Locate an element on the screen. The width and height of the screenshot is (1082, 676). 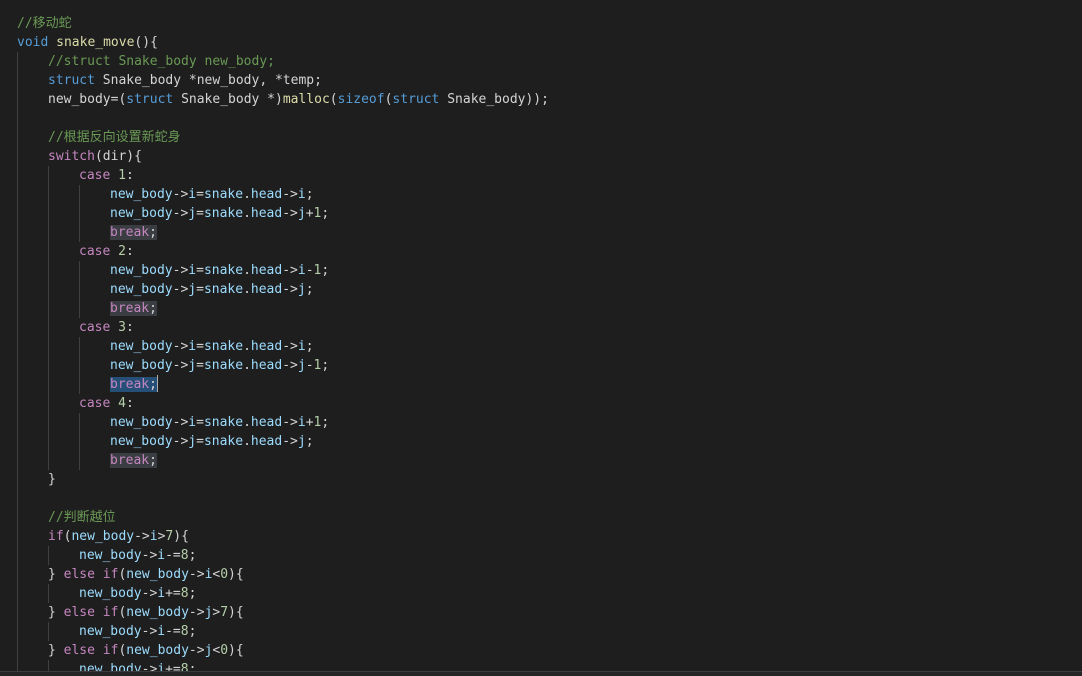
text-cursor is located at coordinates (157, 383).